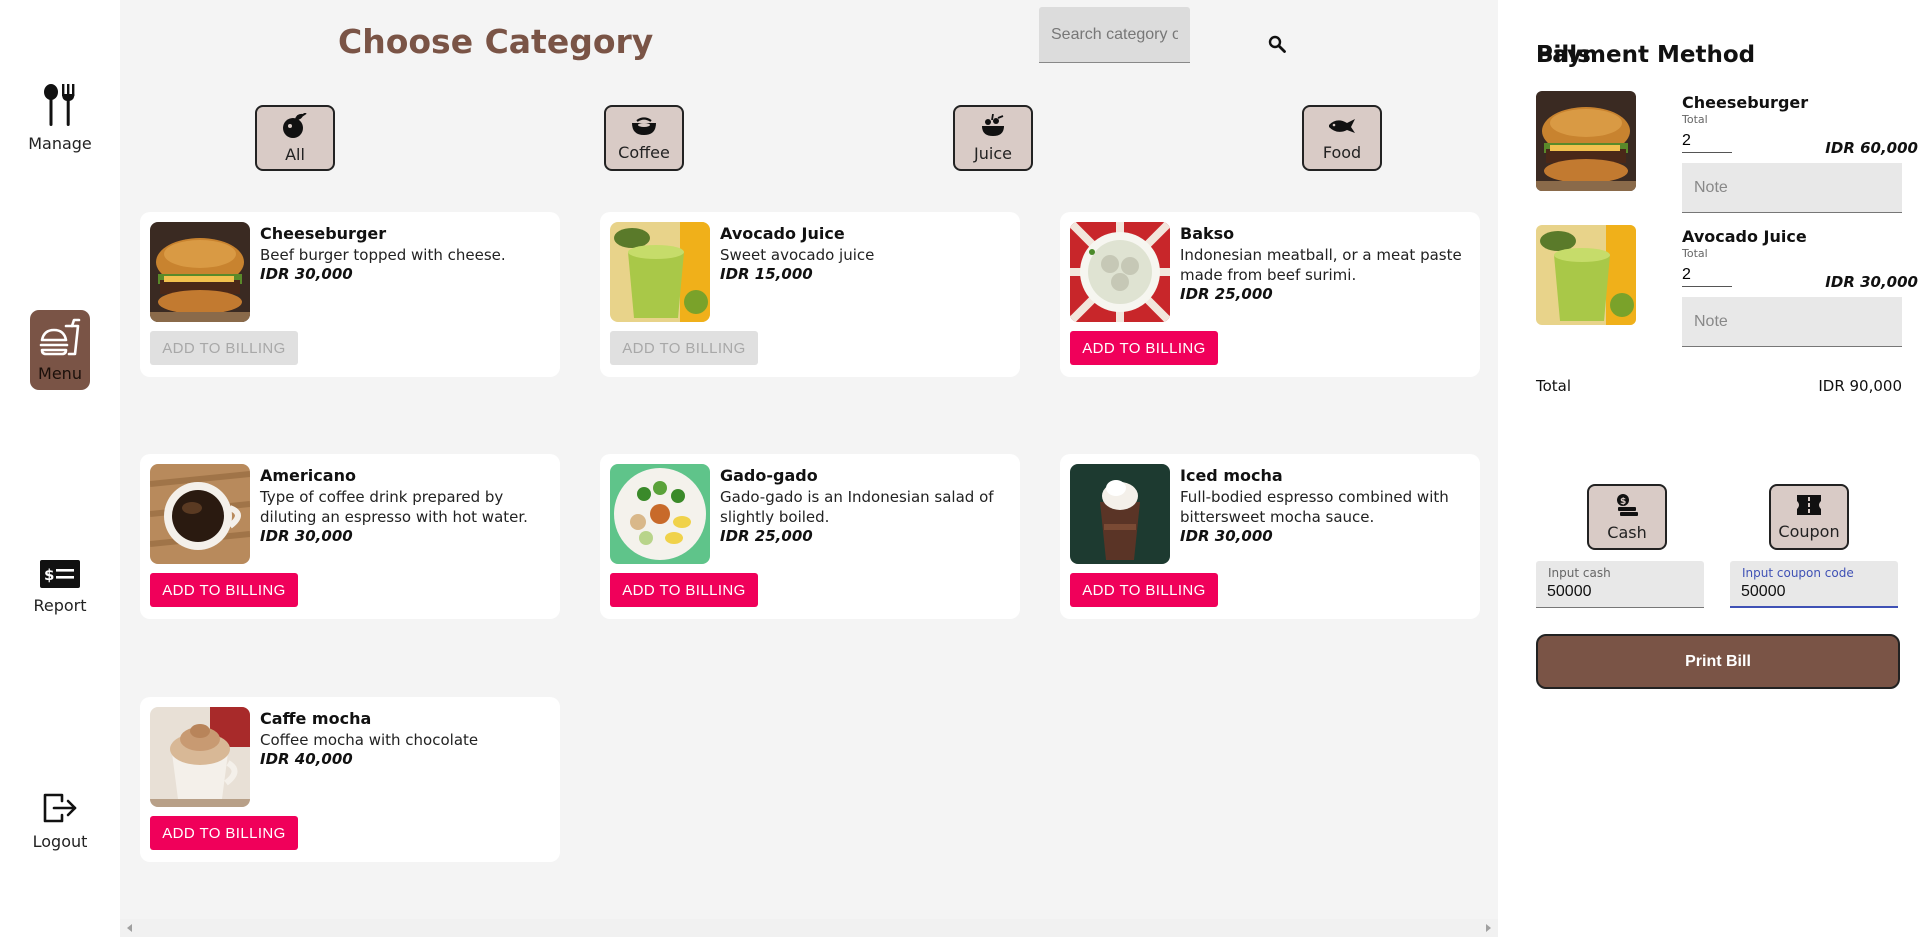  I want to click on sidebar-item-label: Manage, so click(60, 143).